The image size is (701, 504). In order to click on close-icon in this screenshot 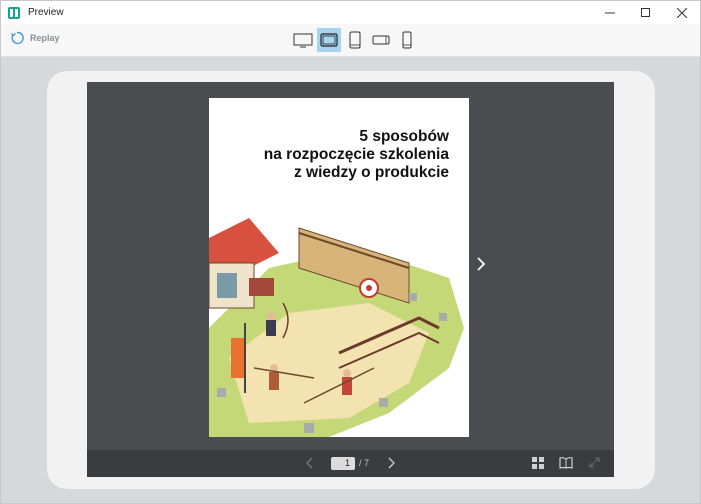, I will do `click(682, 12)`.